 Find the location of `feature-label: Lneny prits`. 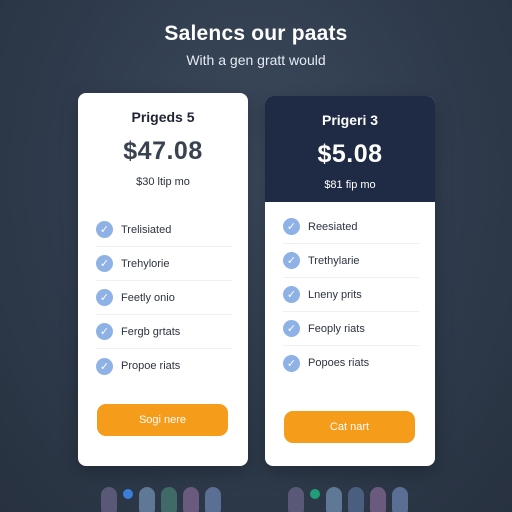

feature-label: Lneny prits is located at coordinates (335, 294).